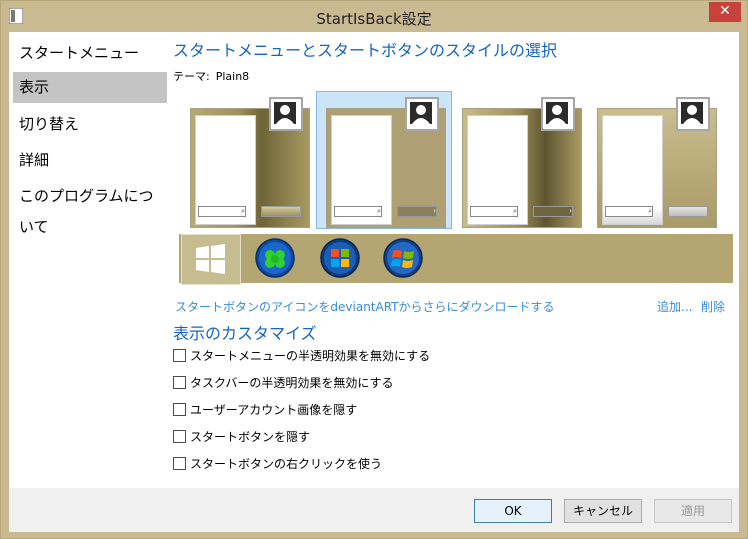 The image size is (748, 539). What do you see at coordinates (90, 160) in the screenshot?
I see `sidebar-item-advanced: 詳細` at bounding box center [90, 160].